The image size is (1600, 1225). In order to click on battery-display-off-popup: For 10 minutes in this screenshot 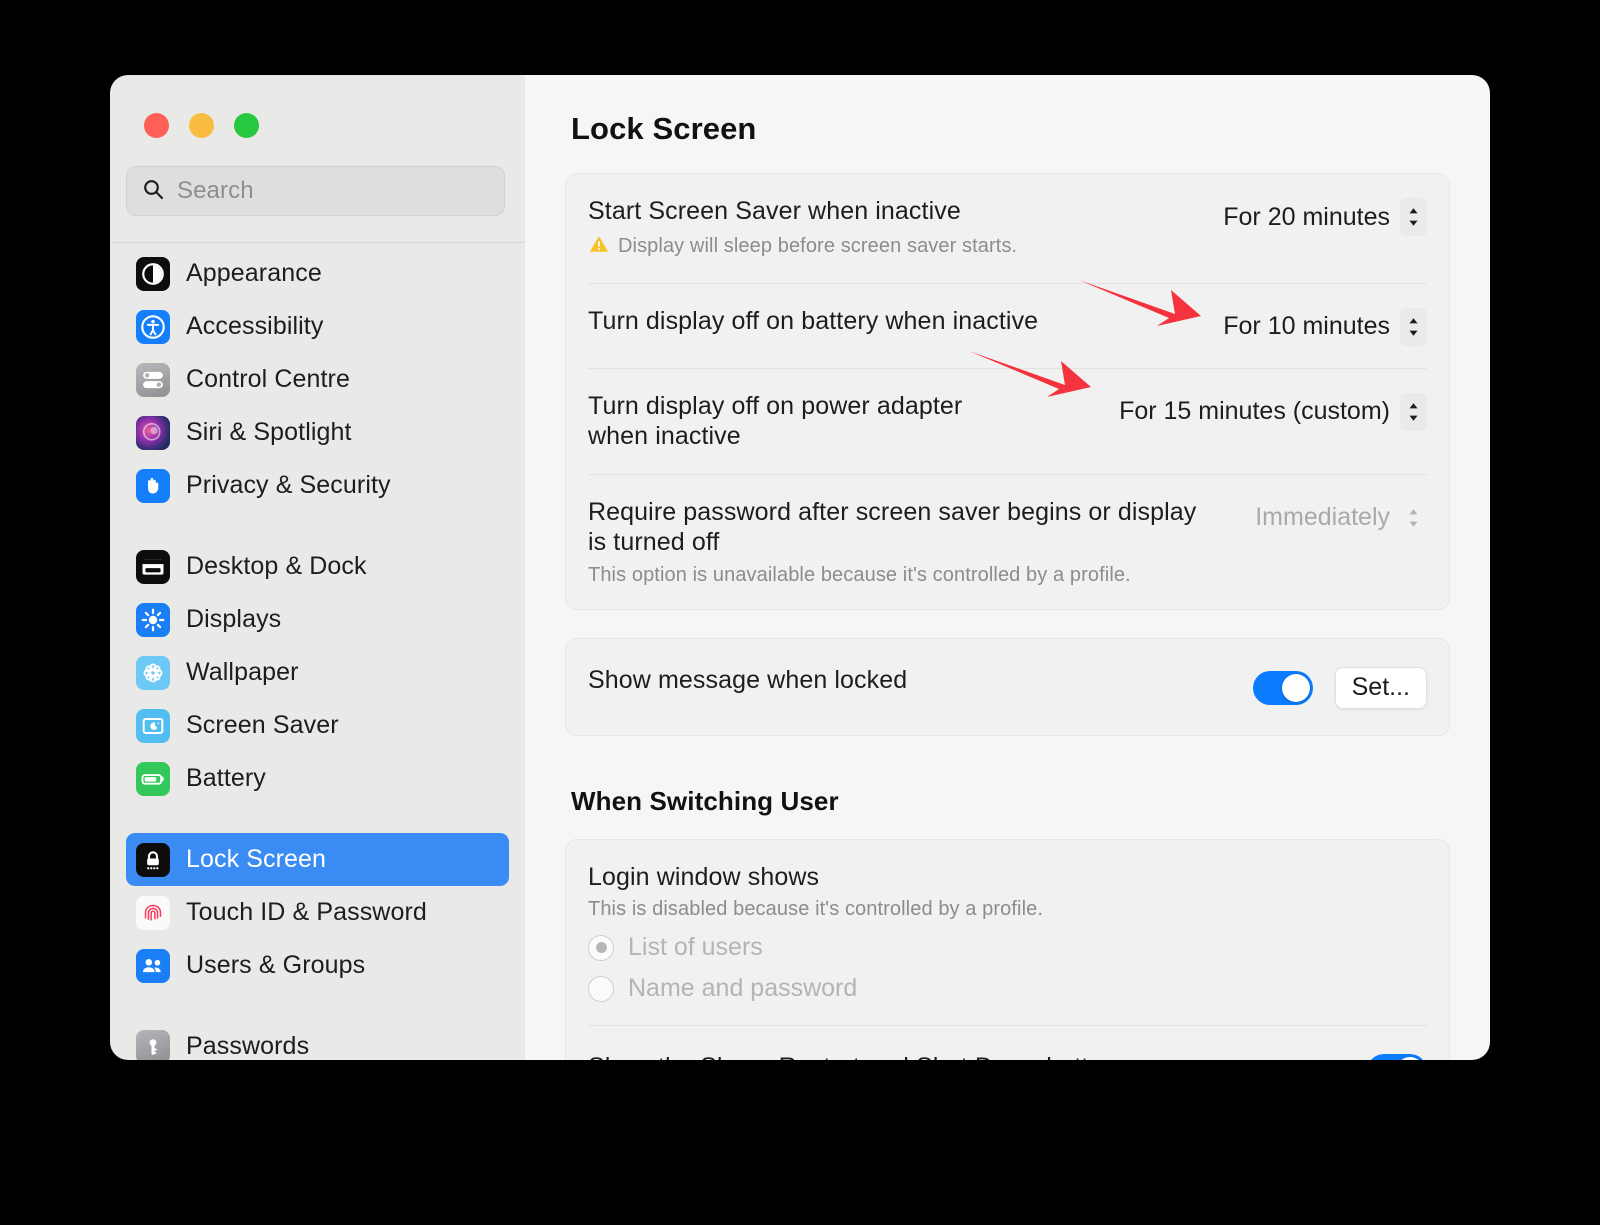, I will do `click(1325, 326)`.